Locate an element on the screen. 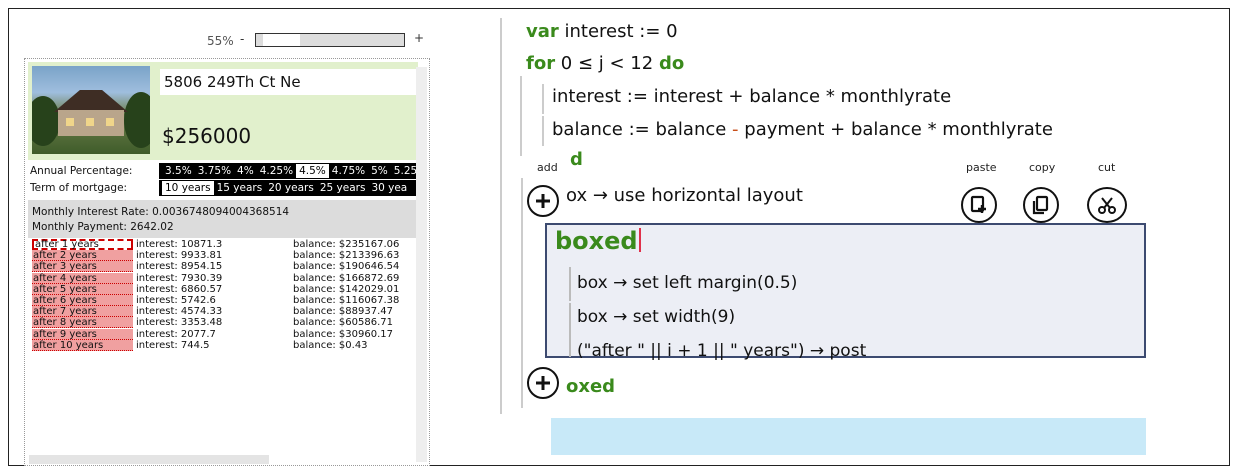  copy-button is located at coordinates (1041, 205).